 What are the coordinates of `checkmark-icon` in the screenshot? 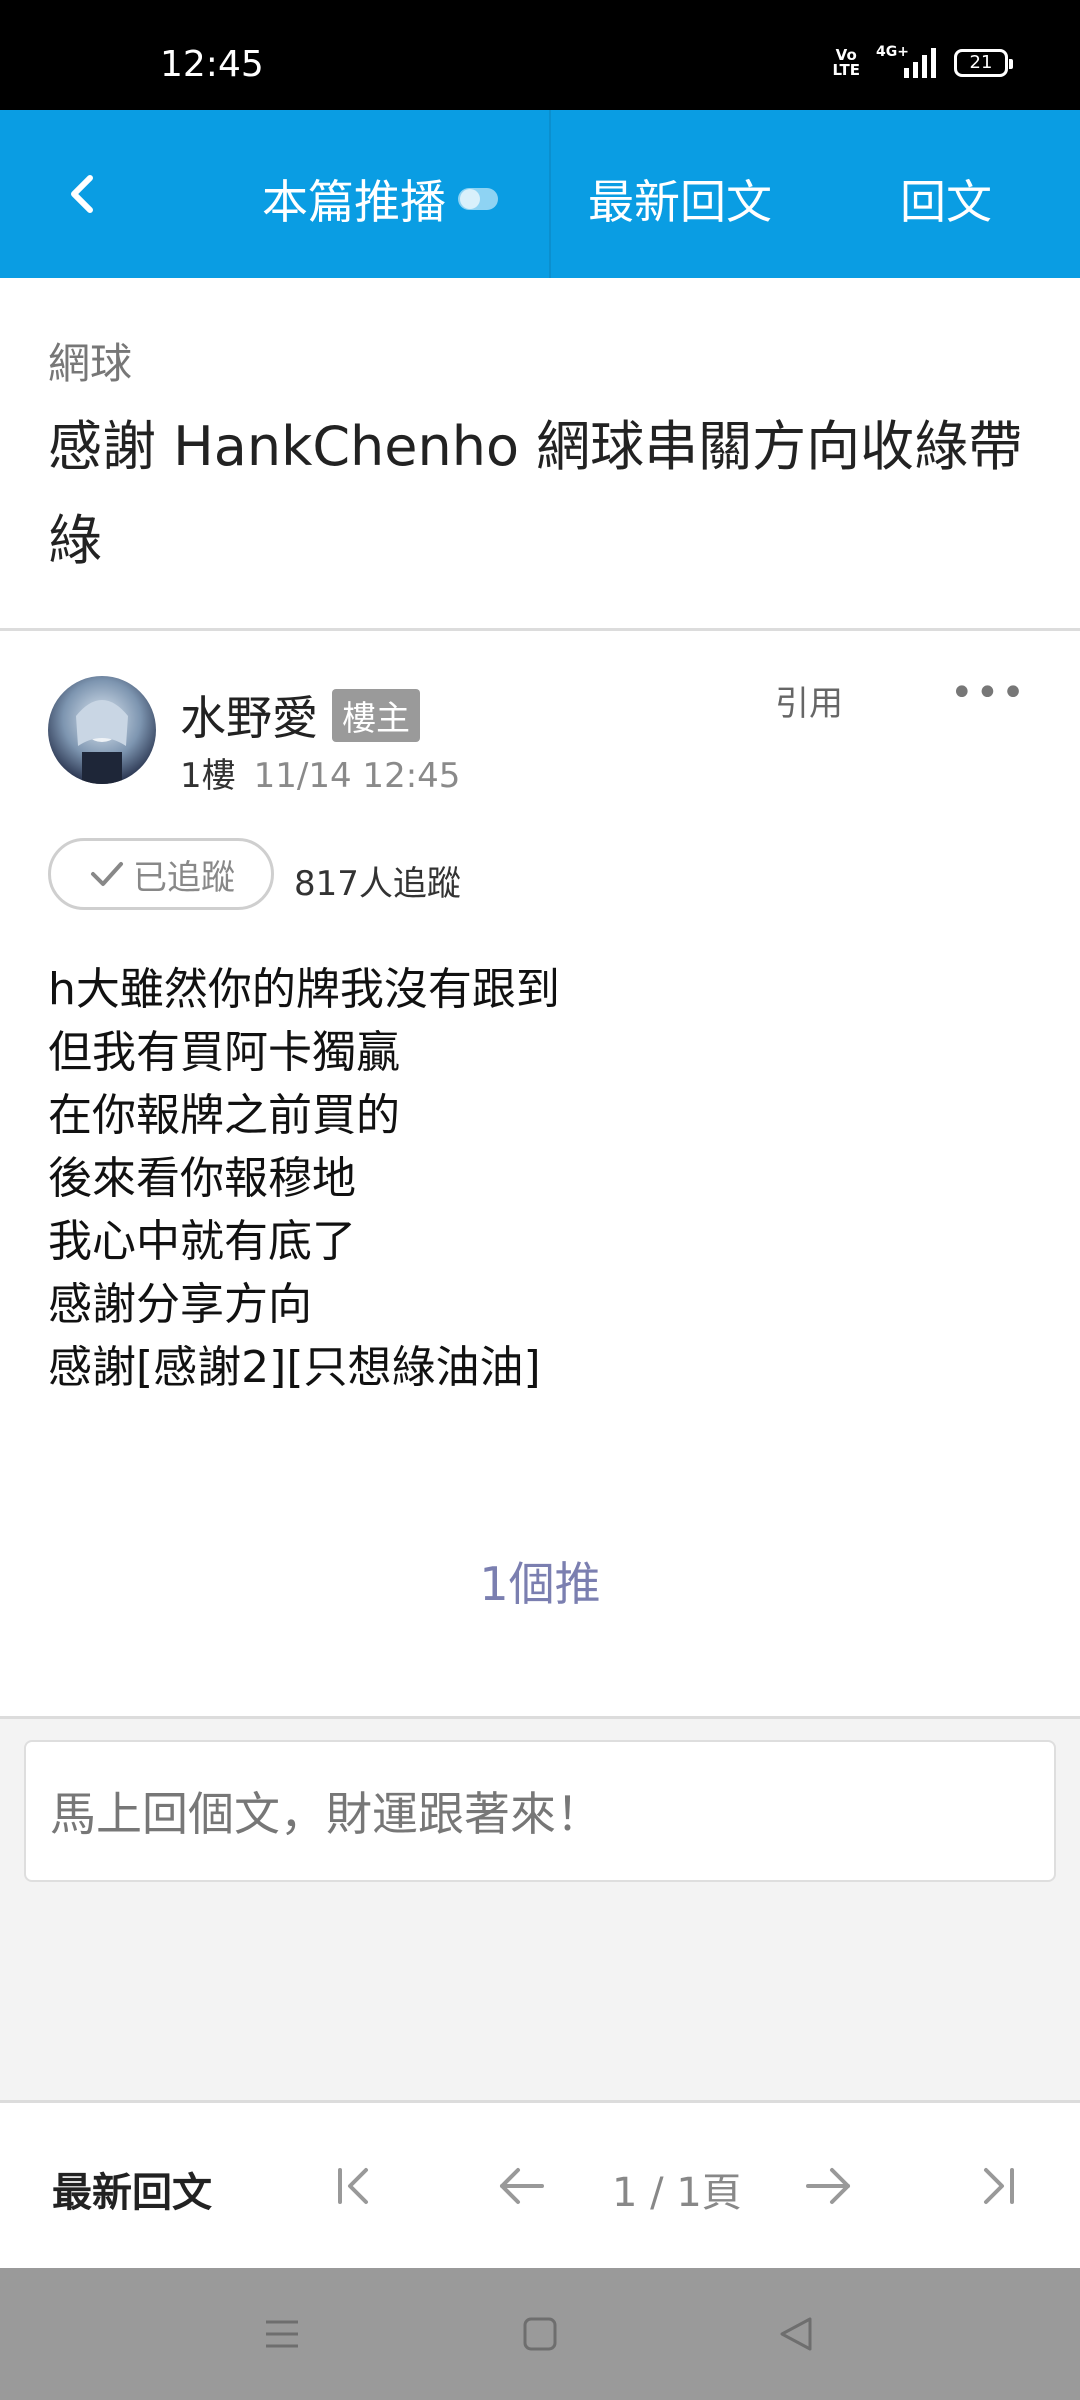 It's located at (107, 874).